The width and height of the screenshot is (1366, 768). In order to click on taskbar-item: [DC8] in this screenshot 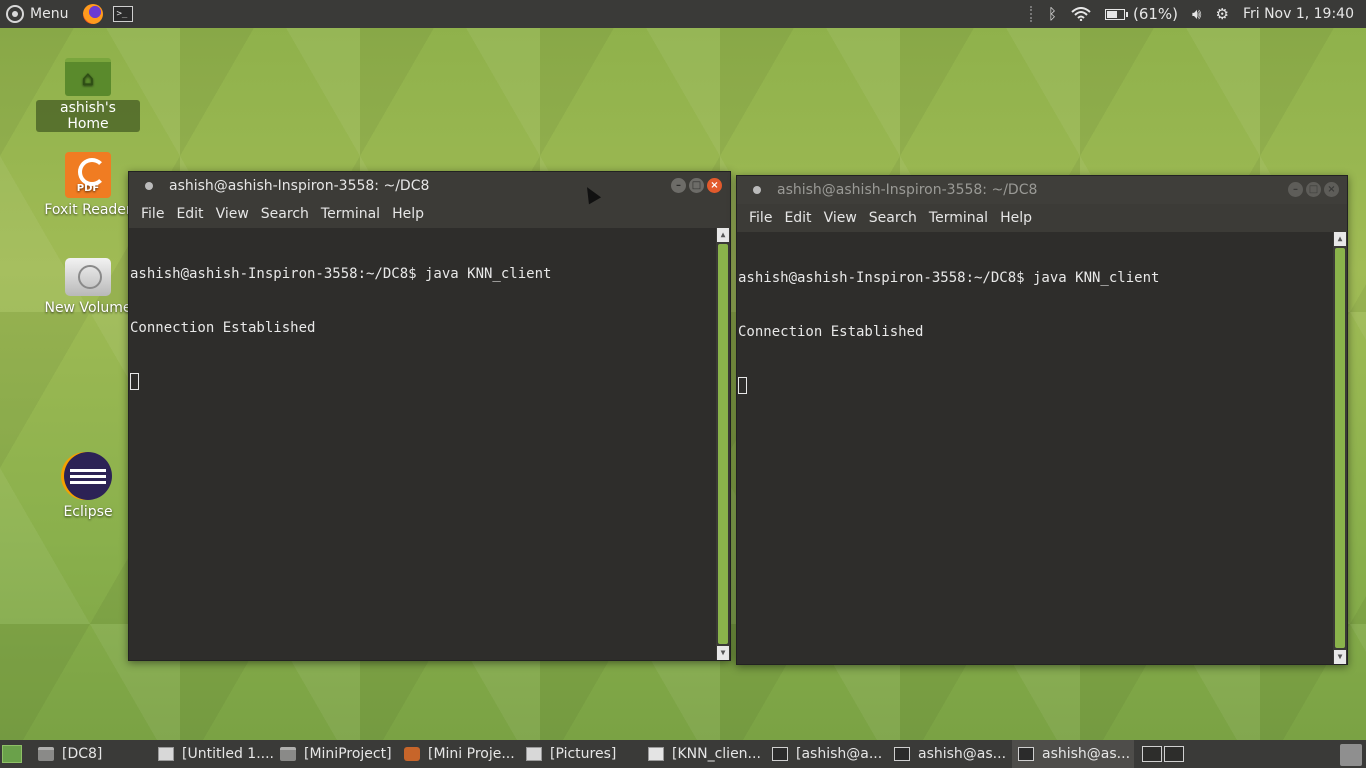, I will do `click(92, 754)`.